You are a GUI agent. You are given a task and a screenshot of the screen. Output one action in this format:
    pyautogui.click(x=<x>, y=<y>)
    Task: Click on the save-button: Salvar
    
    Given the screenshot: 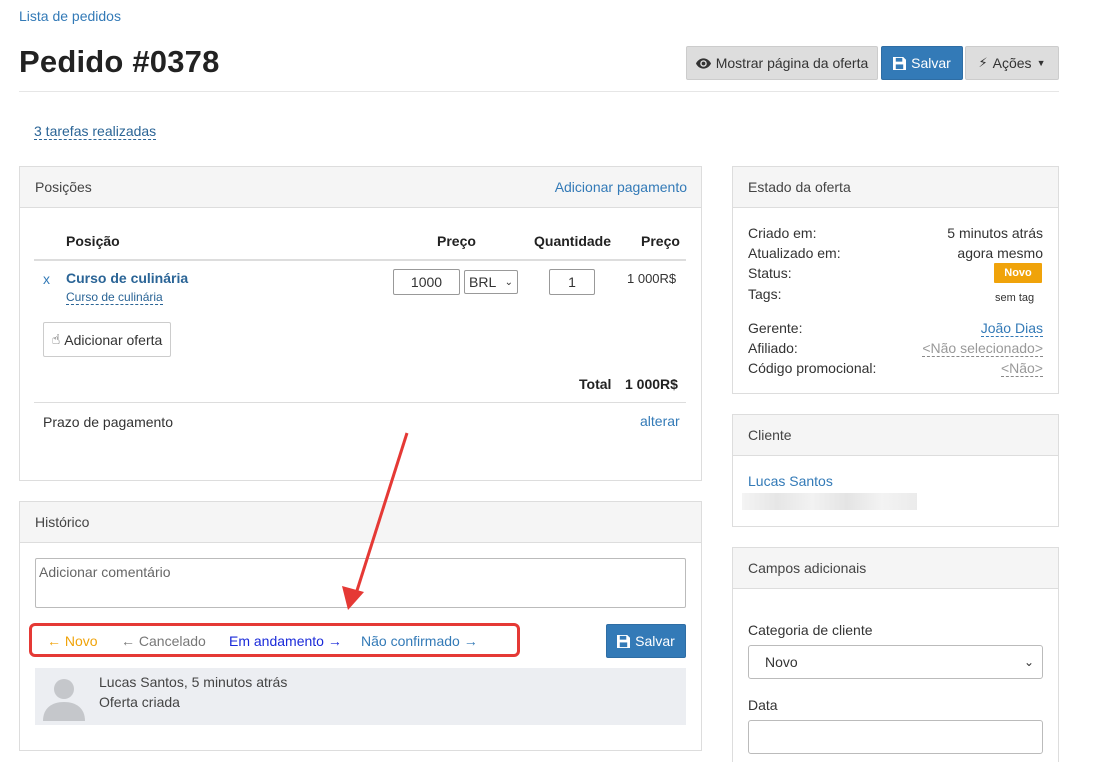 What is the action you would take?
    pyautogui.click(x=922, y=63)
    